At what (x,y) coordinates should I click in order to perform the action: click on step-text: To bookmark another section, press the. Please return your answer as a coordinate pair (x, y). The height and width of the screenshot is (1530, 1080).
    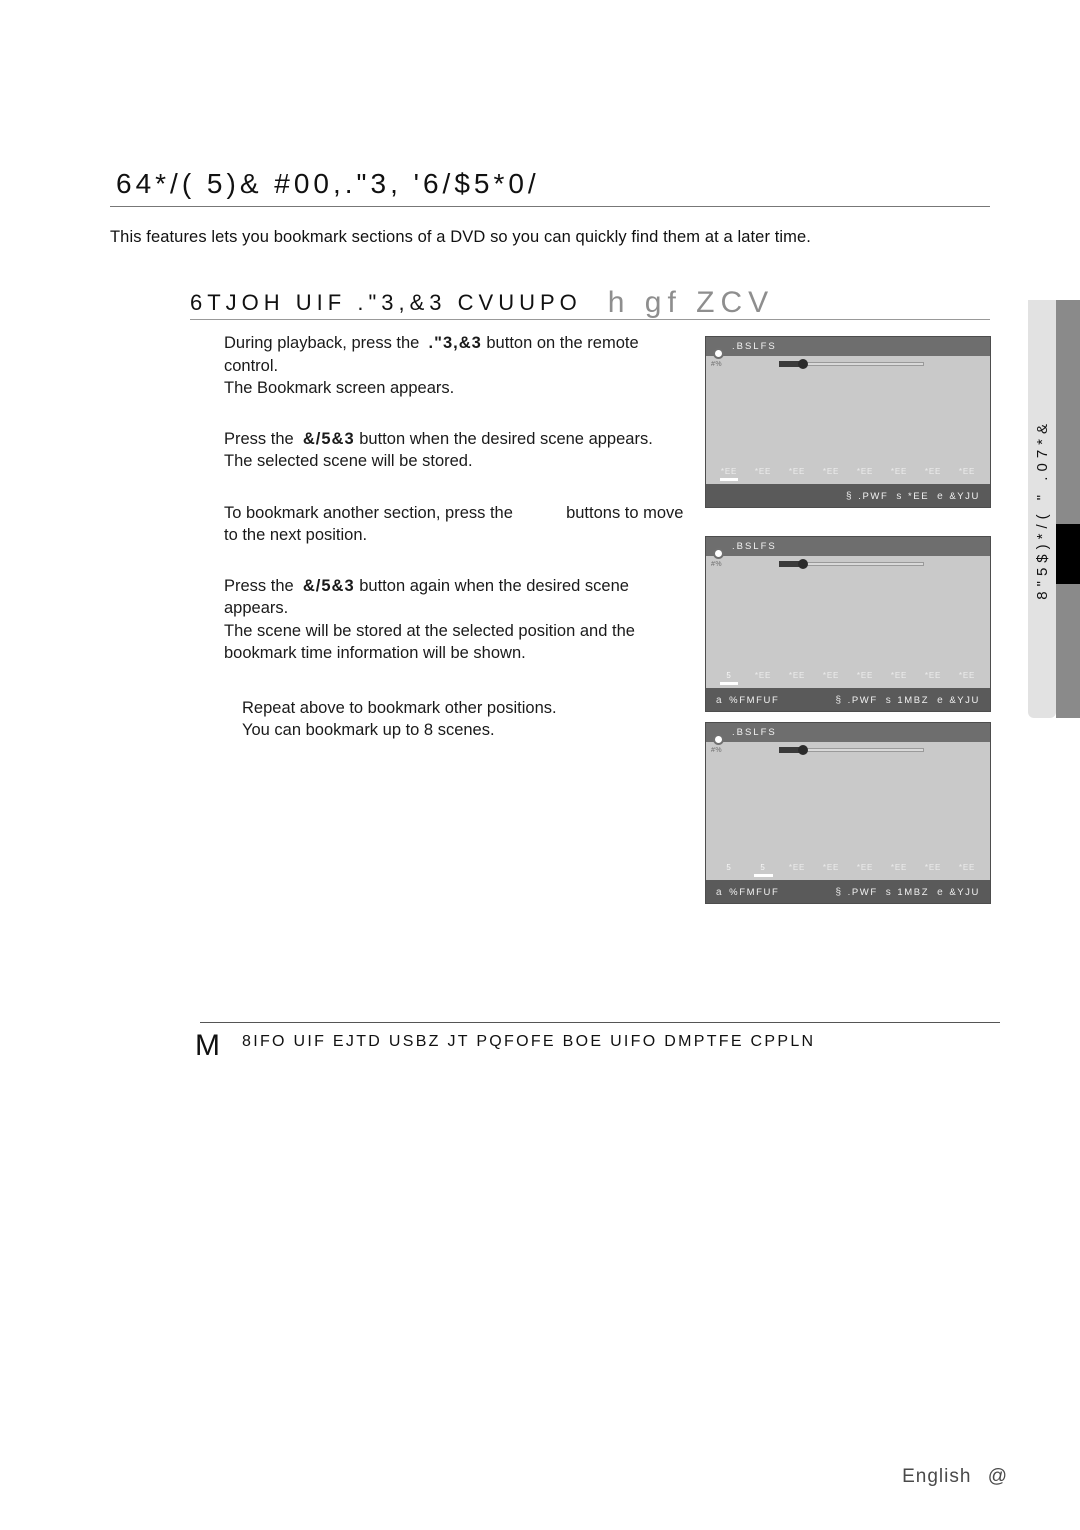
    Looking at the image, I should click on (371, 512).